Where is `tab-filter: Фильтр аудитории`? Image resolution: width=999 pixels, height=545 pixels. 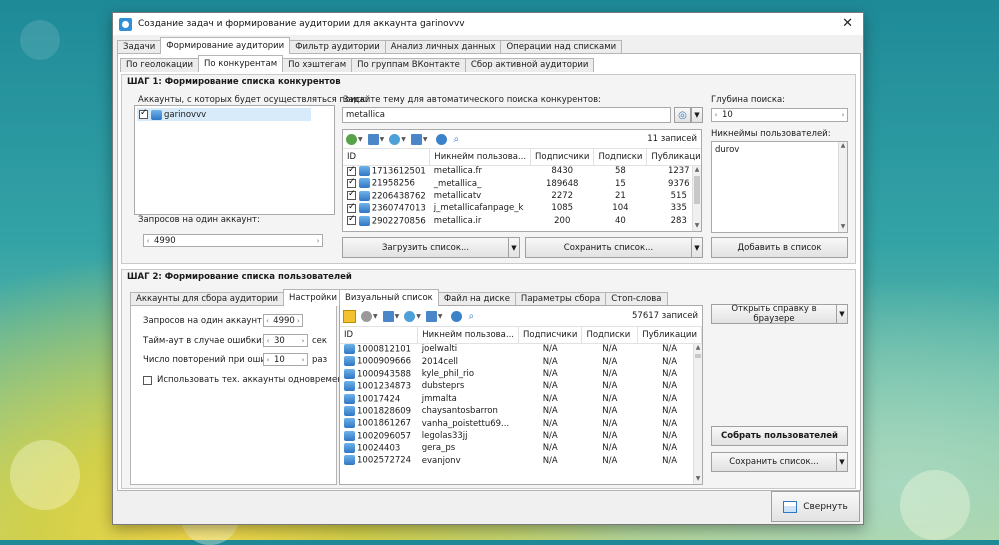
tab-filter: Фильтр аудитории is located at coordinates (337, 47).